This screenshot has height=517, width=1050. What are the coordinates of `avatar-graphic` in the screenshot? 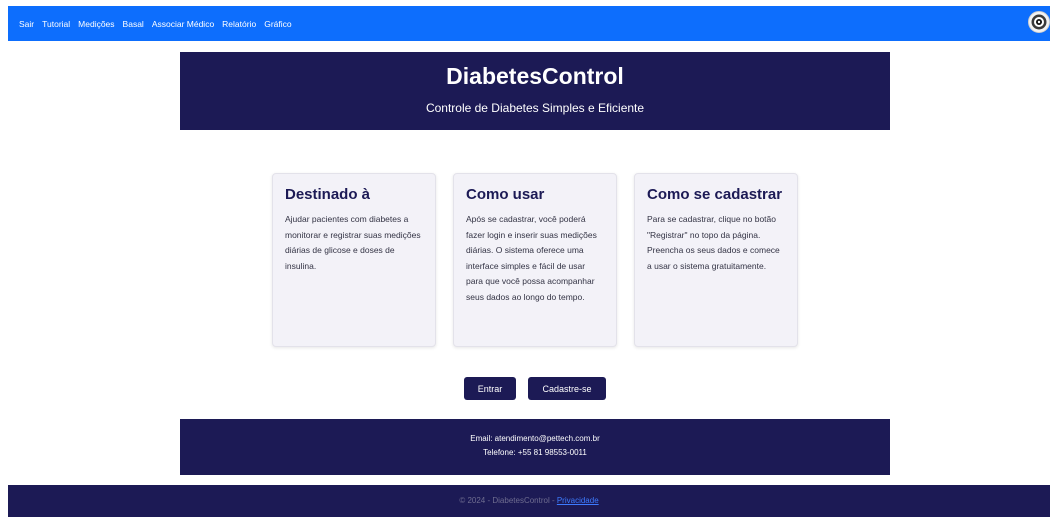 It's located at (1039, 22).